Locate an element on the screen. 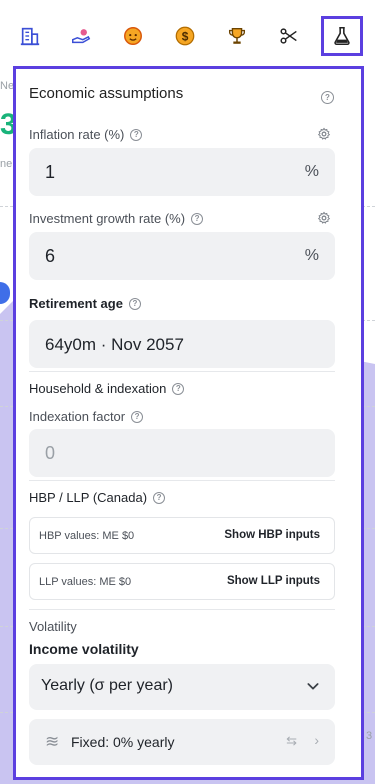  face-icon is located at coordinates (133, 36).